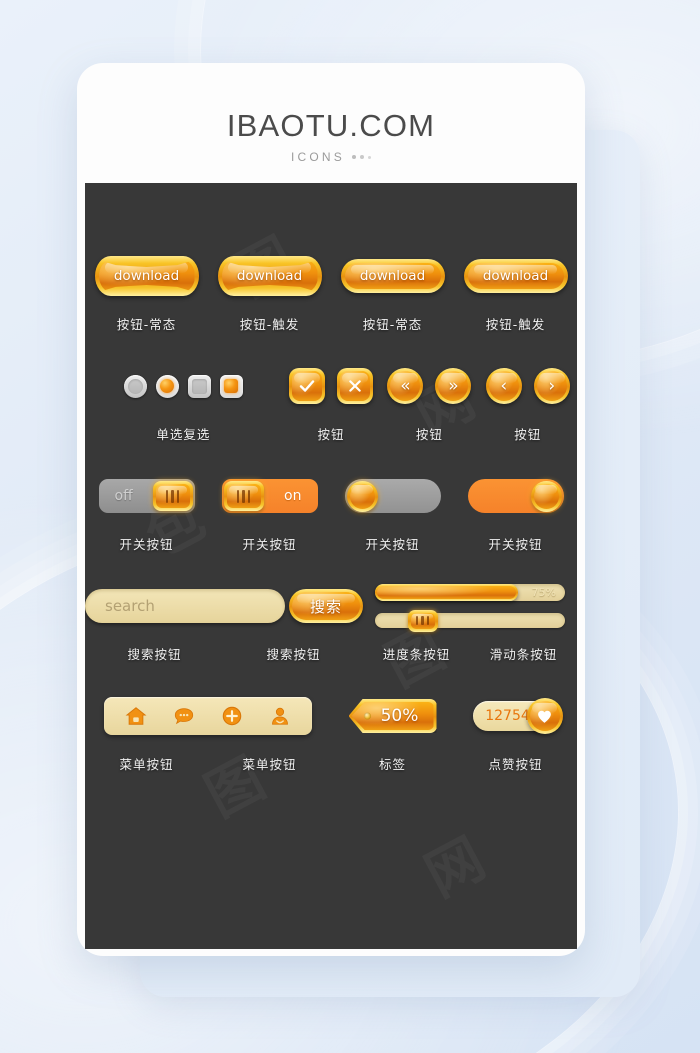 Image resolution: width=700 pixels, height=1053 pixels. I want to click on download-pill-normal-label: download, so click(392, 276).